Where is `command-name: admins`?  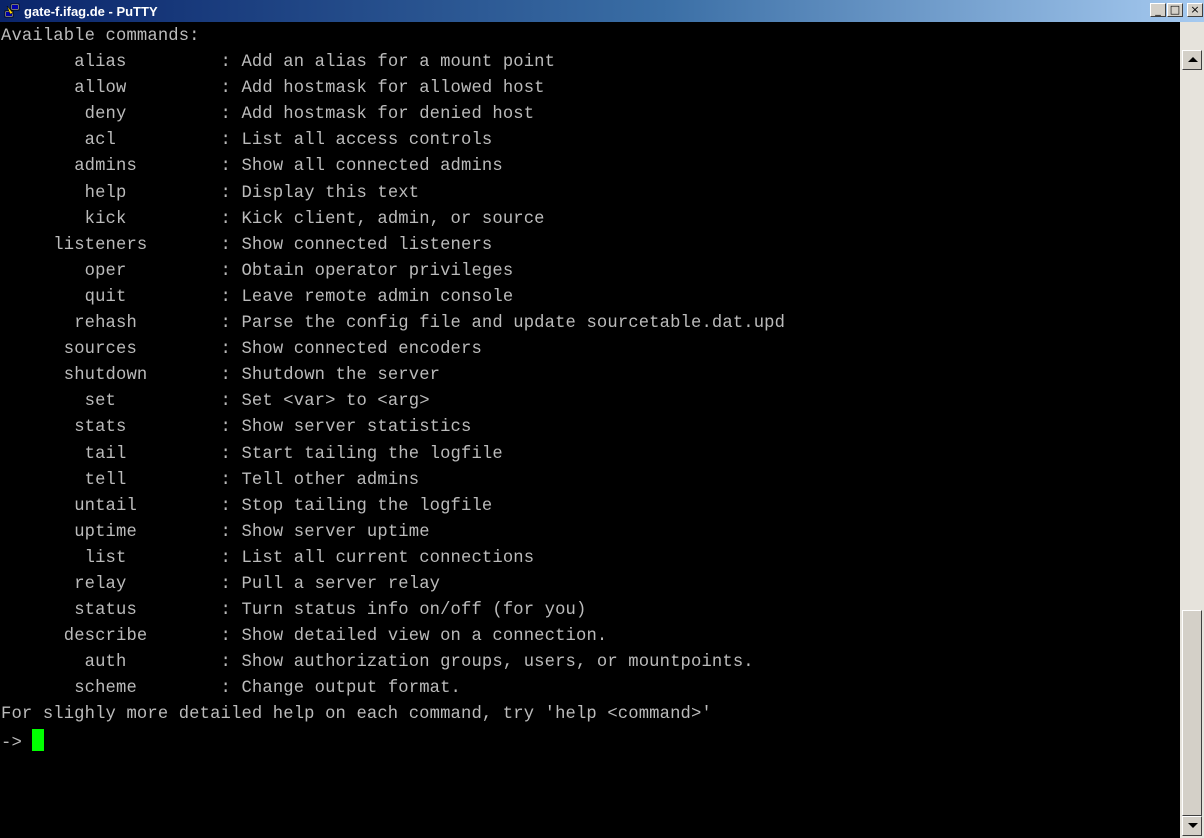 command-name: admins is located at coordinates (105, 167).